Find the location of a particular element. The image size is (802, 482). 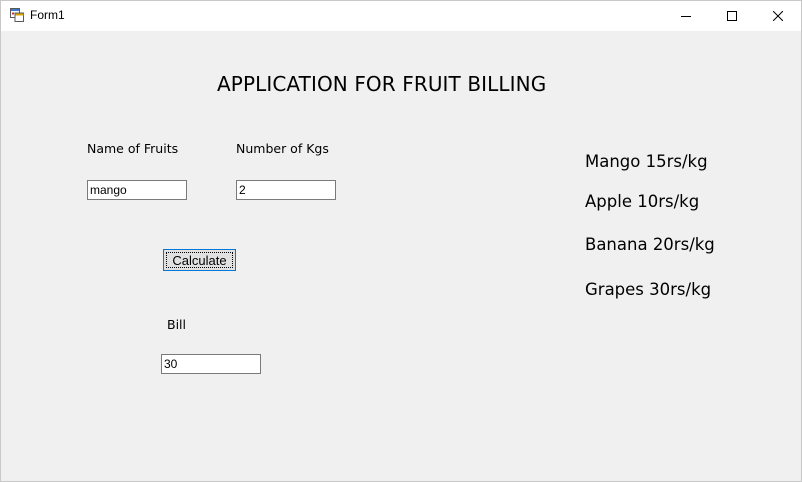

close-button is located at coordinates (778, 16).